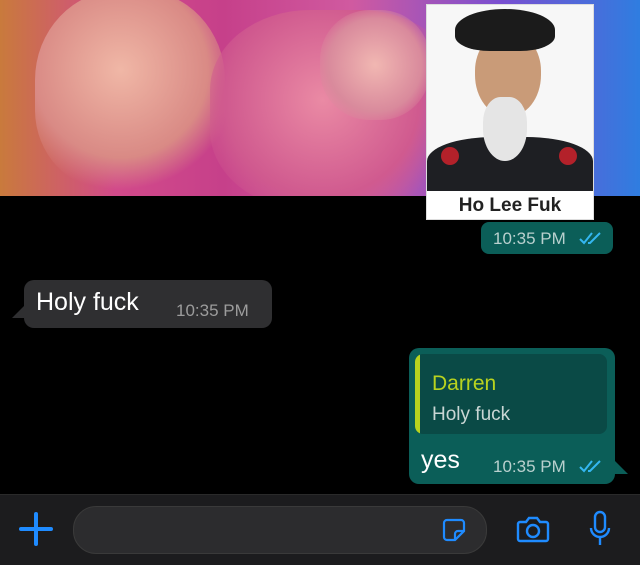 The image size is (640, 565). Describe the element at coordinates (454, 530) in the screenshot. I see `sticker-icon` at that location.